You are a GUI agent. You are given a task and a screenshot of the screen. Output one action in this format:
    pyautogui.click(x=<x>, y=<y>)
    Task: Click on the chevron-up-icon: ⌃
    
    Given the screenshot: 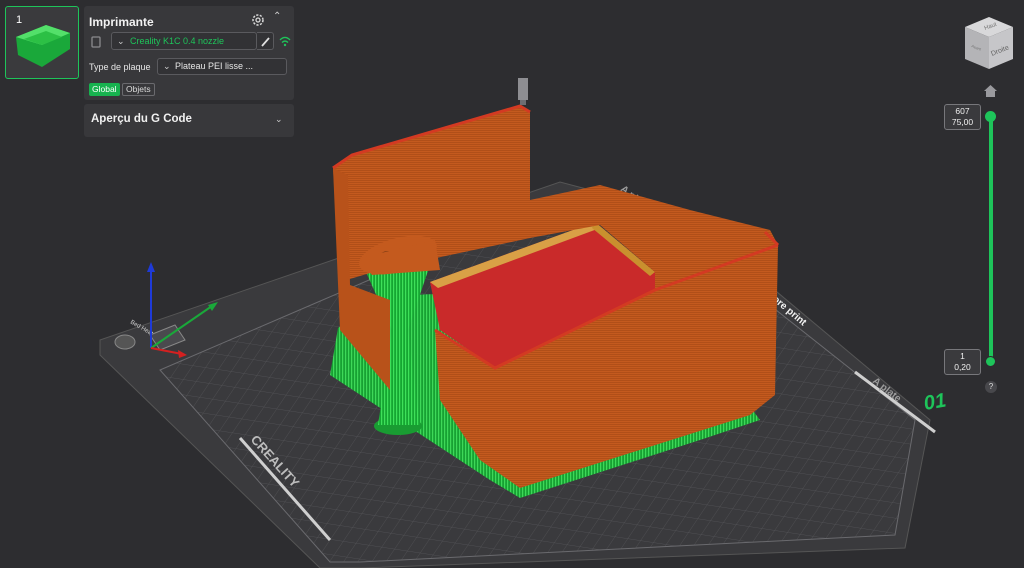 What is the action you would take?
    pyautogui.click(x=277, y=16)
    